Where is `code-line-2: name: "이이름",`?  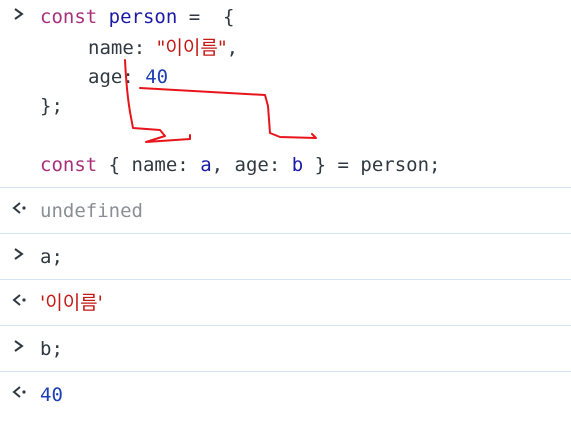
code-line-2: name: "이이름", is located at coordinates (163, 48).